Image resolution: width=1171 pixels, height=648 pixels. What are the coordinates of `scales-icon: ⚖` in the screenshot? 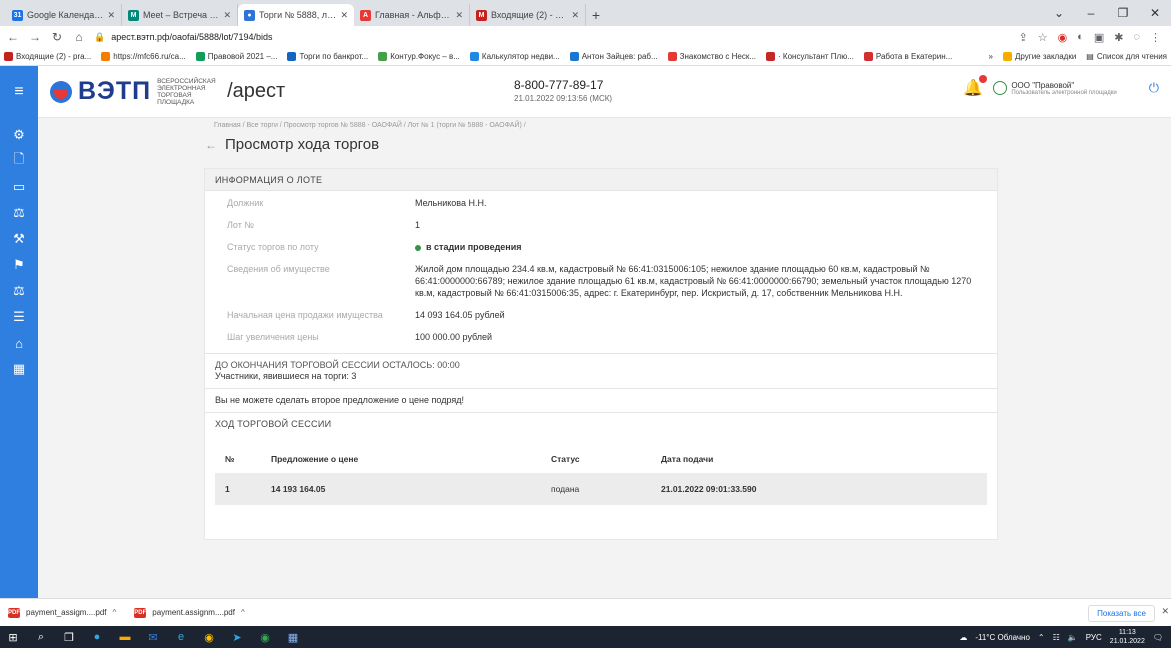 It's located at (19, 213).